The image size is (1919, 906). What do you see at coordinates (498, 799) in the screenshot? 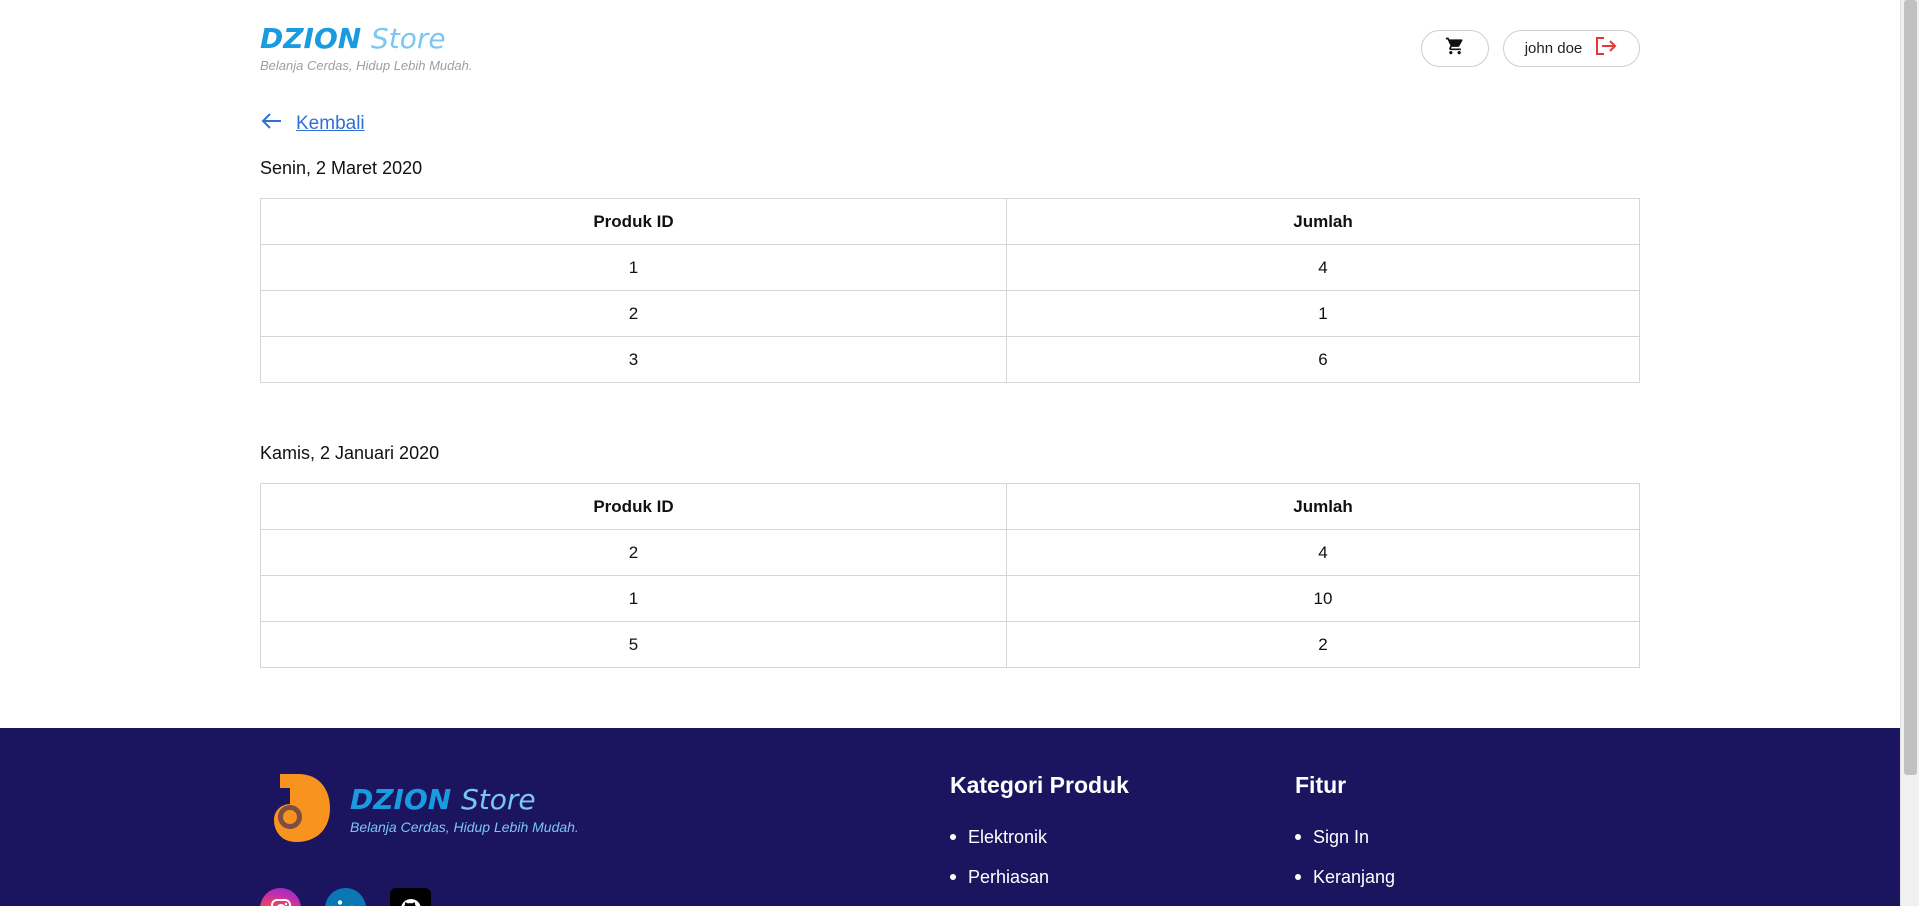
I see `footer-brand-word-2: Store` at bounding box center [498, 799].